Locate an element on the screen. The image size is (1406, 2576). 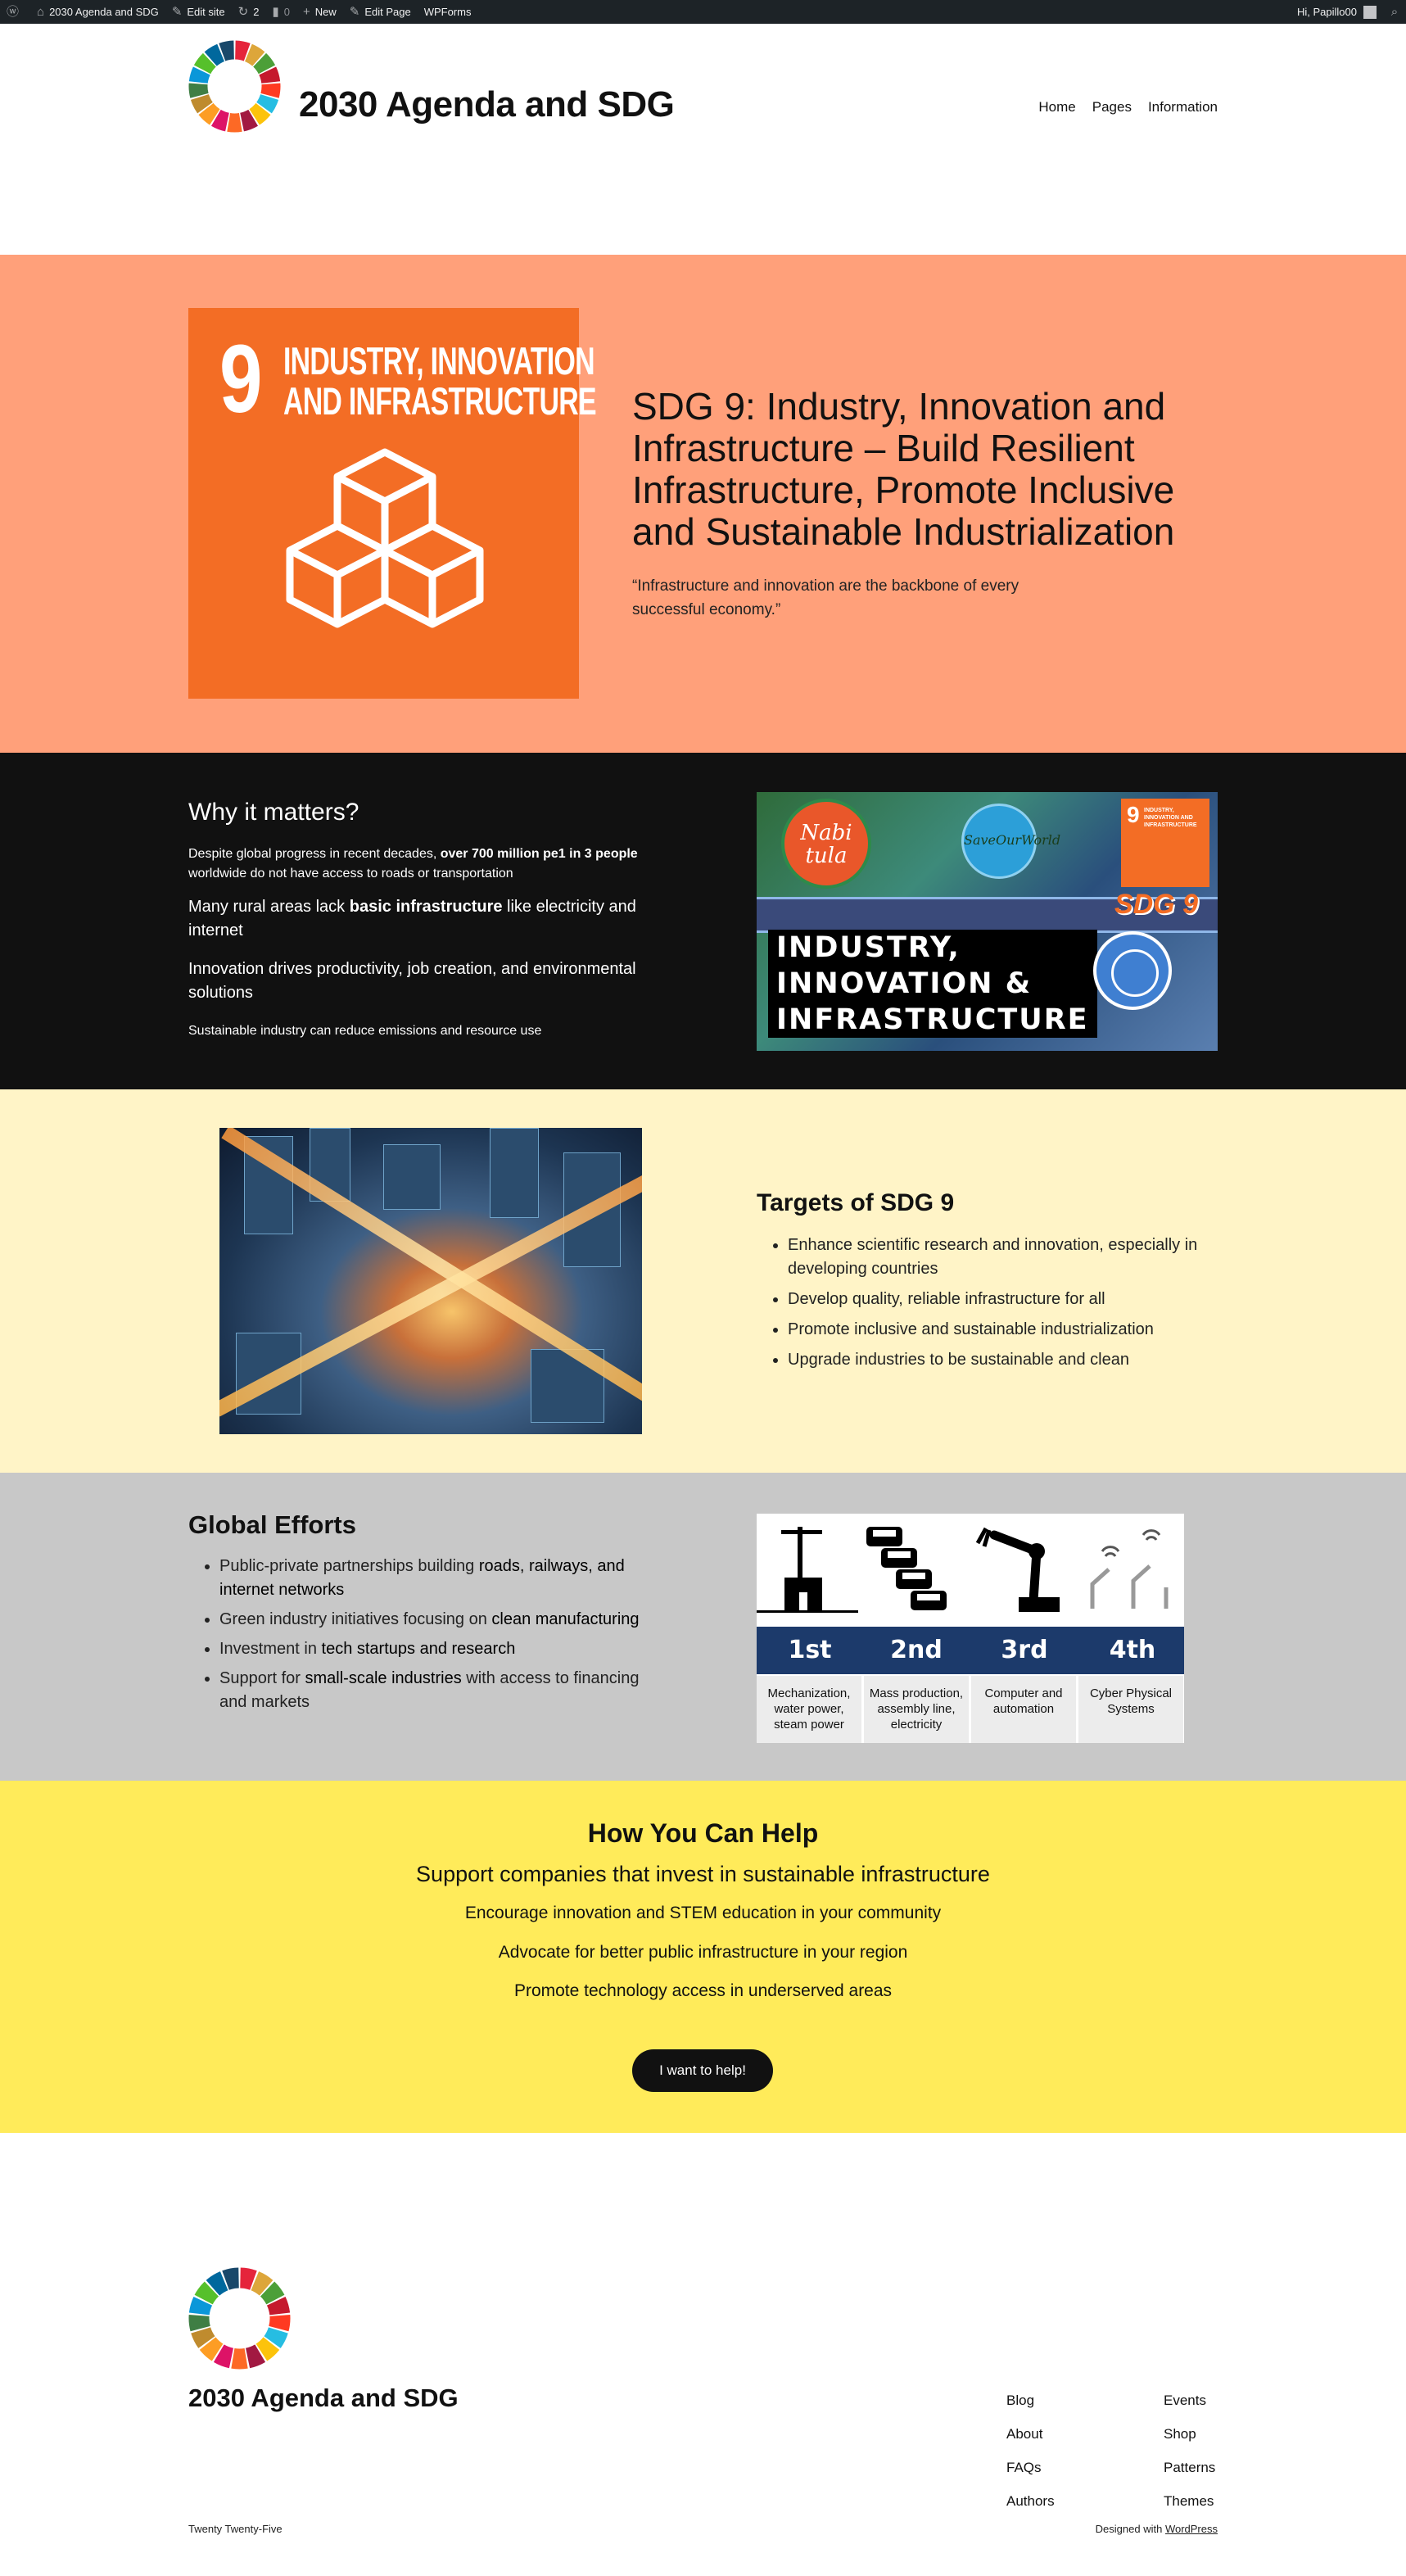
nav-item-information: Information is located at coordinates (1183, 107).